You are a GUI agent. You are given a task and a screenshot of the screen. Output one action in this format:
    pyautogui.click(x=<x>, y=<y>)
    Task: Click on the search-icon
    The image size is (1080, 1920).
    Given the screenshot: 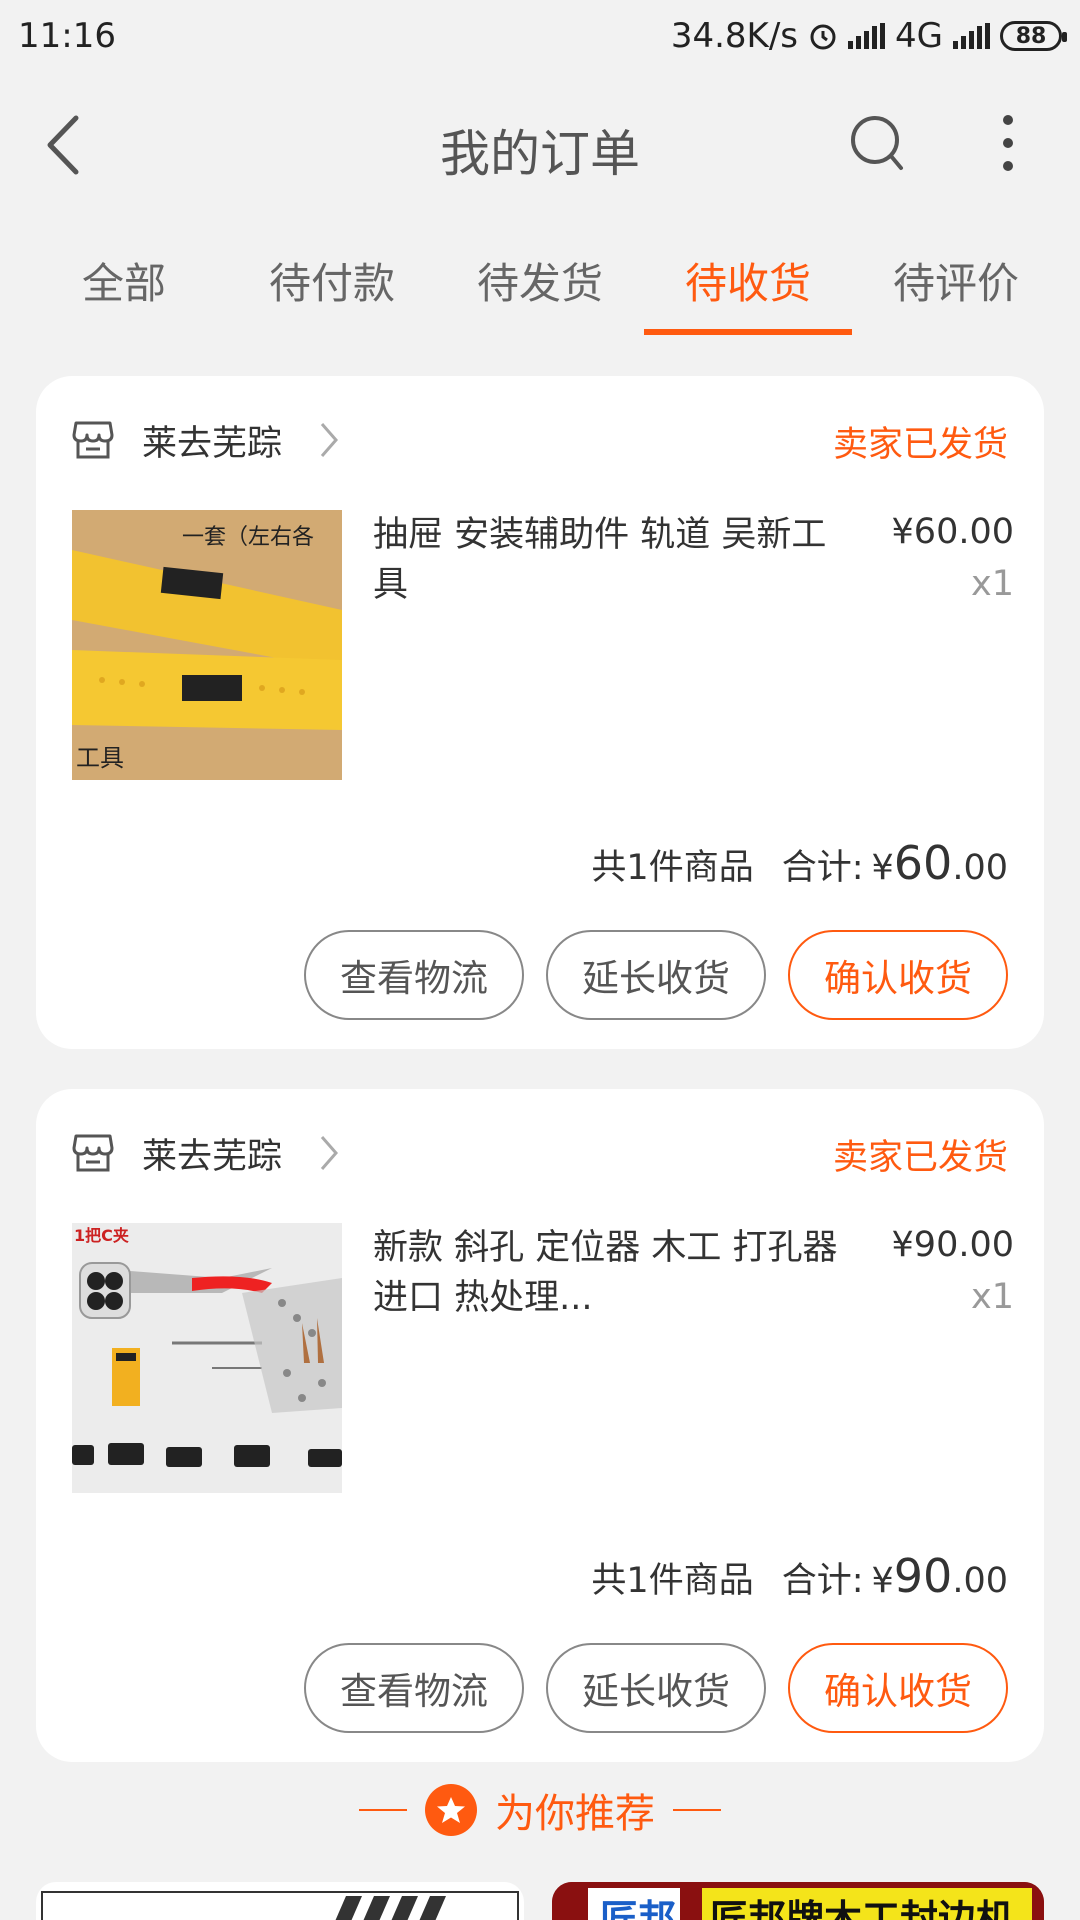 What is the action you would take?
    pyautogui.click(x=877, y=143)
    